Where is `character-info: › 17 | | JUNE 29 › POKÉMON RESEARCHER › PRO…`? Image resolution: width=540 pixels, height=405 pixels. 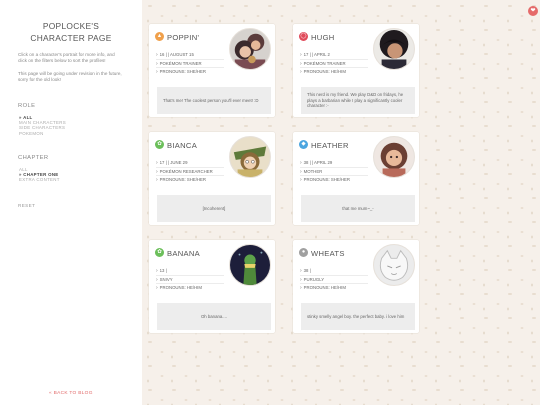
character-info: › 17 | | JUNE 29 › POKÉMON RESEARCHER › PRO… is located at coordinates (190, 172).